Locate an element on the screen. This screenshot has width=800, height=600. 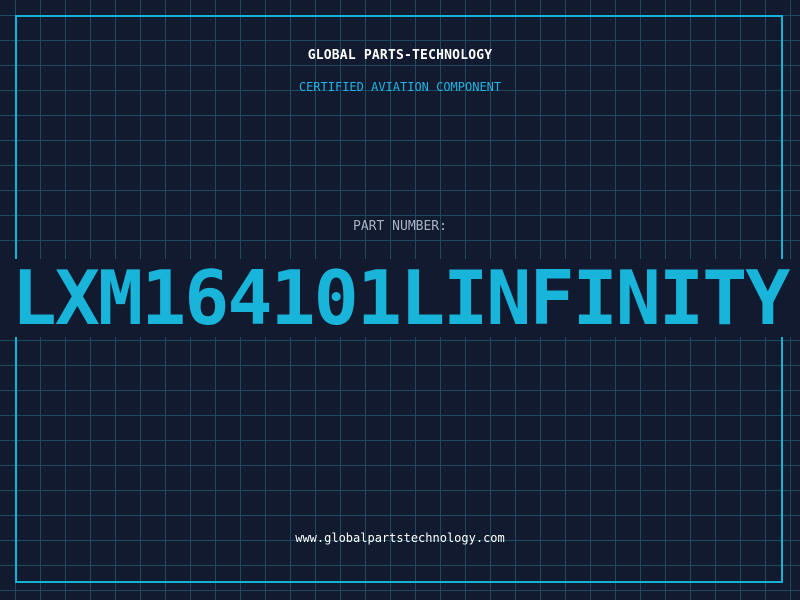
part-number-label: PART NUMBER: is located at coordinates (400, 226).